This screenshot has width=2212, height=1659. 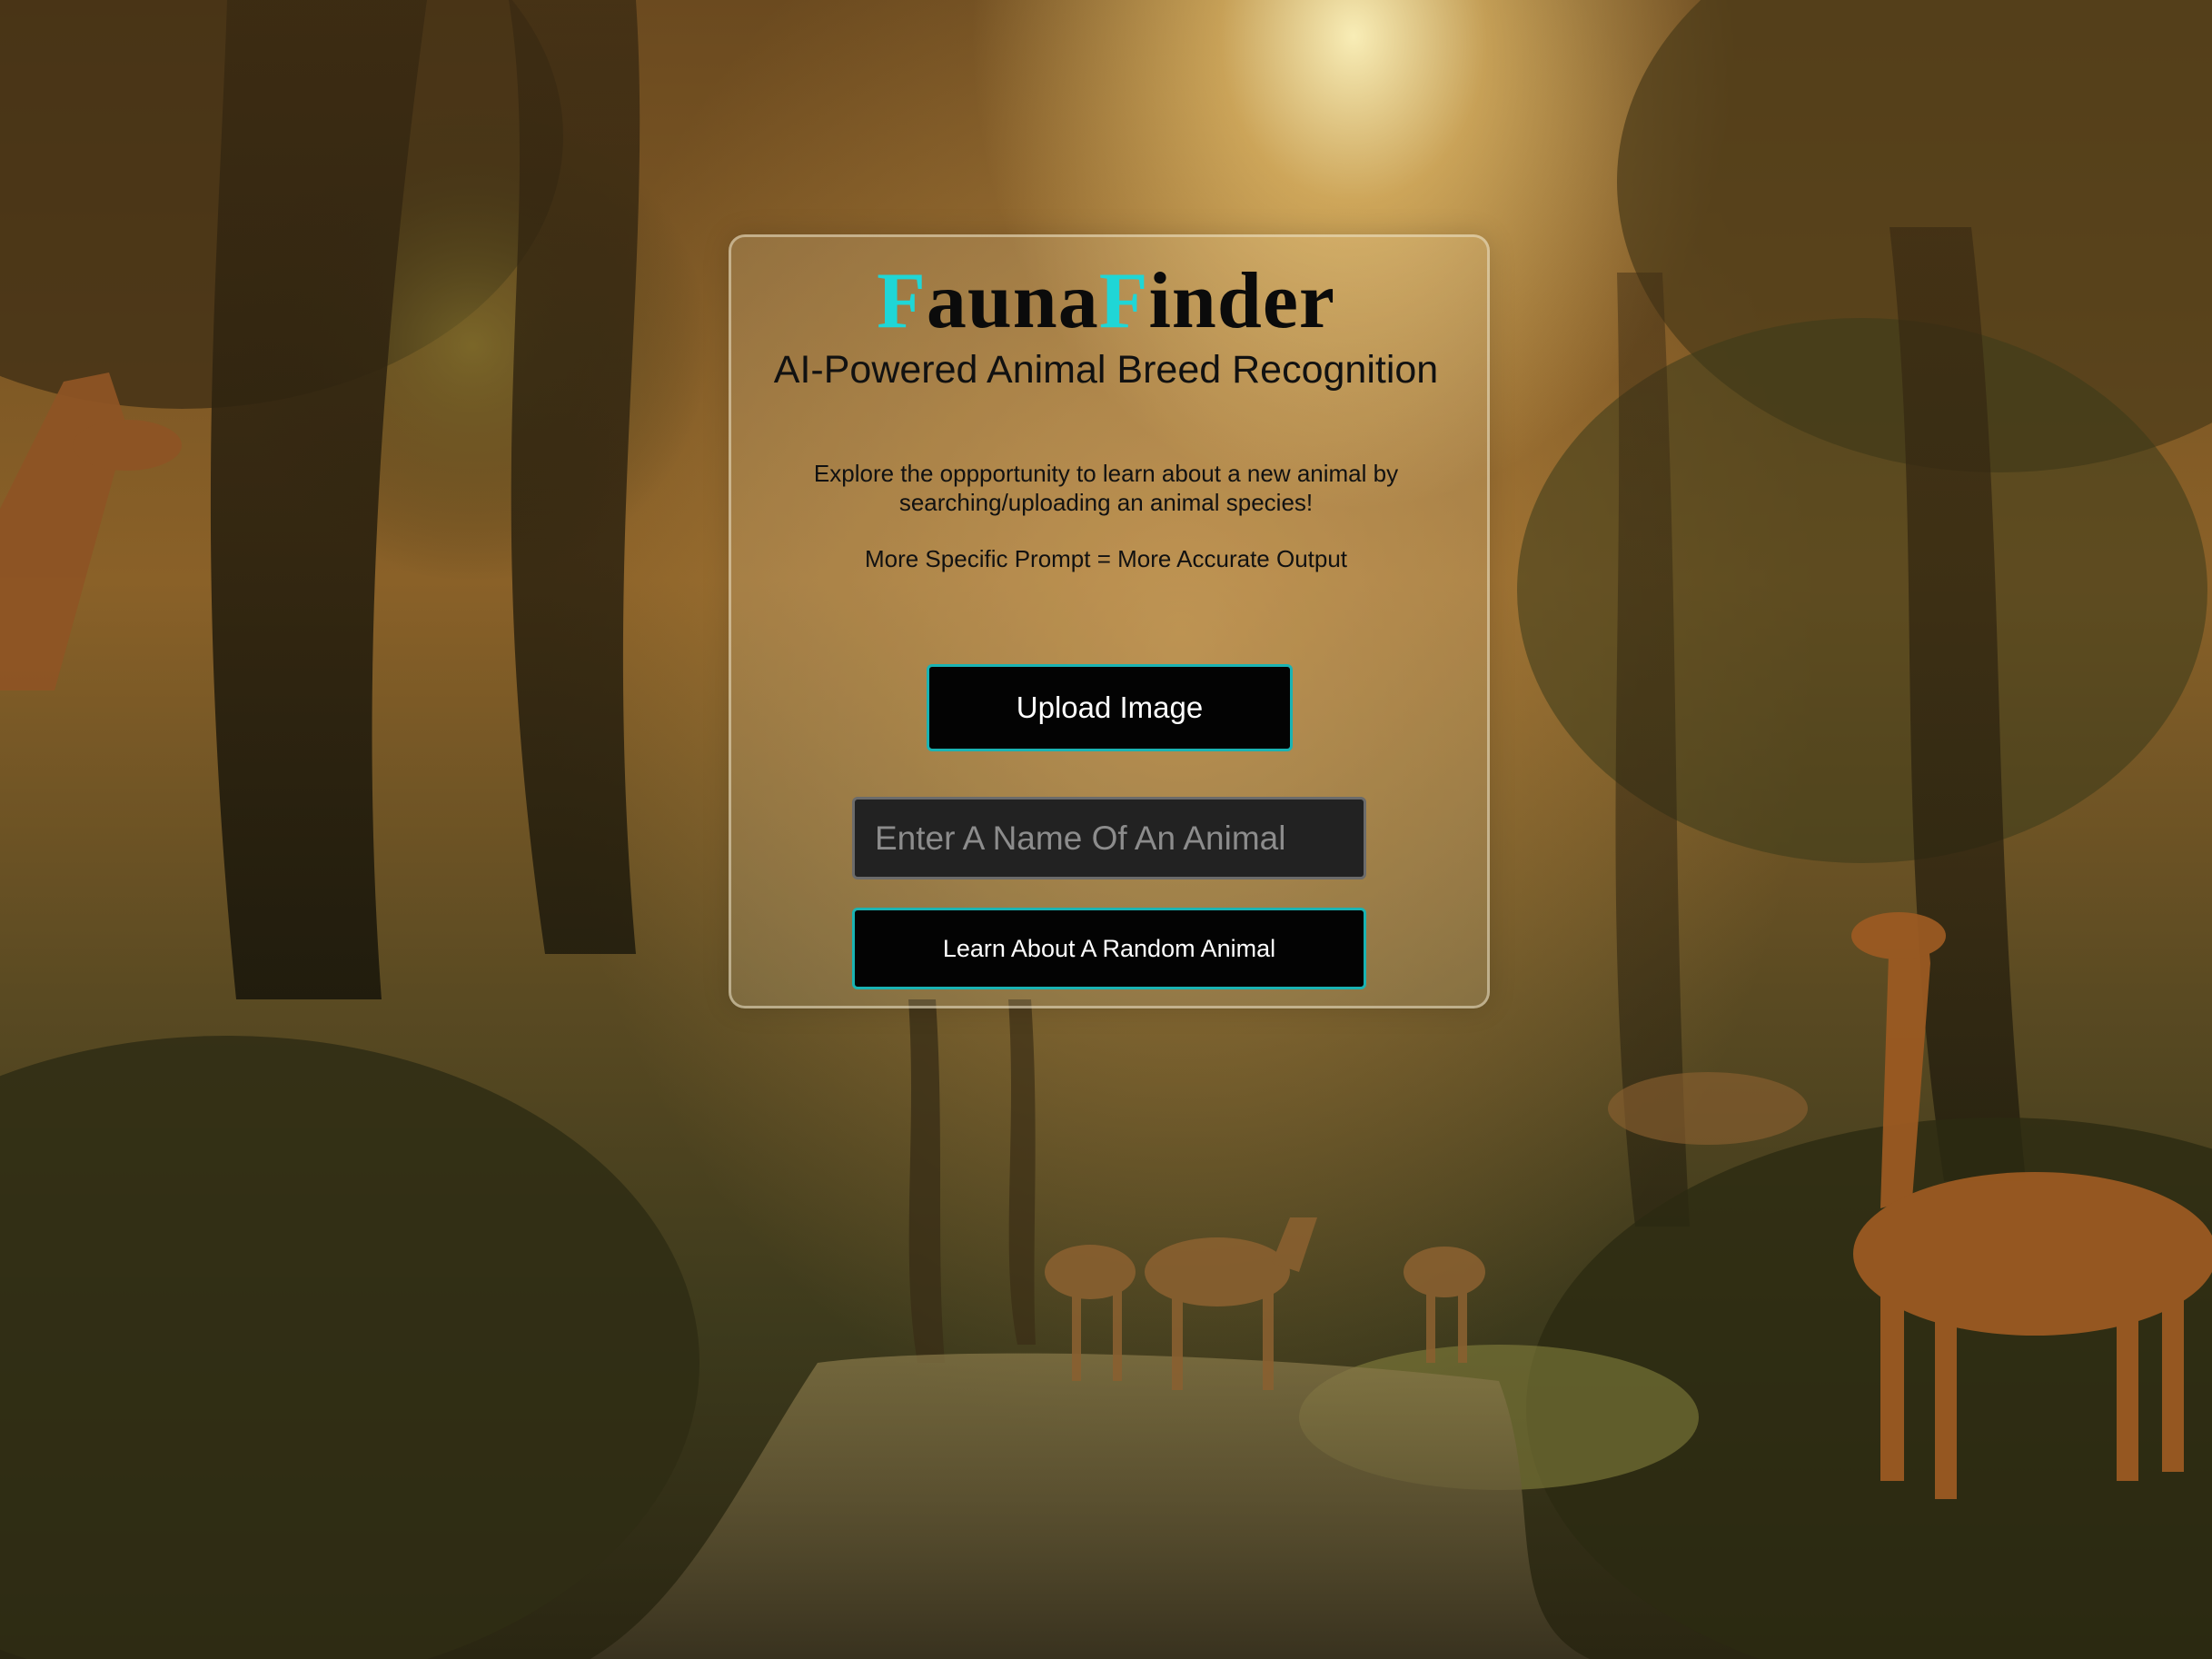 What do you see at coordinates (902, 301) in the screenshot?
I see `title-accent-letter-1: F` at bounding box center [902, 301].